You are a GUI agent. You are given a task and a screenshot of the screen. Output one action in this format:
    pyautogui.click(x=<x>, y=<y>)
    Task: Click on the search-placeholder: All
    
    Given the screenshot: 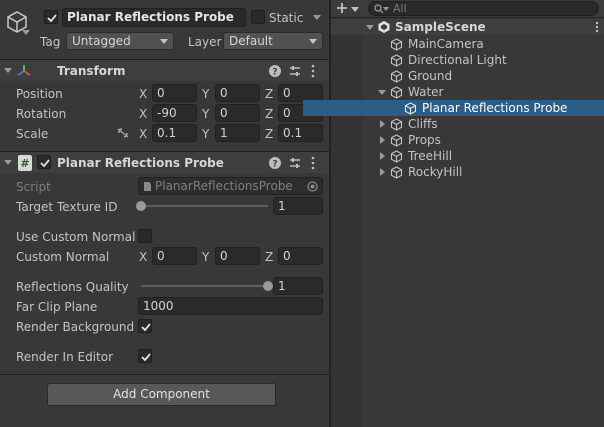 What is the action you would take?
    pyautogui.click(x=400, y=8)
    